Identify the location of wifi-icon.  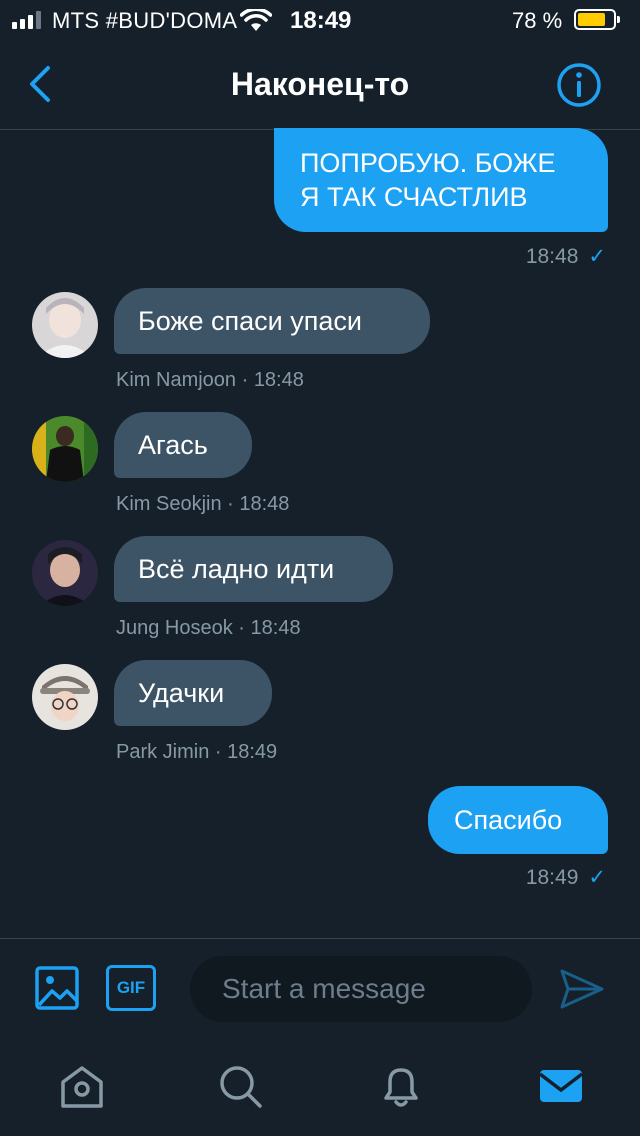
(256, 20).